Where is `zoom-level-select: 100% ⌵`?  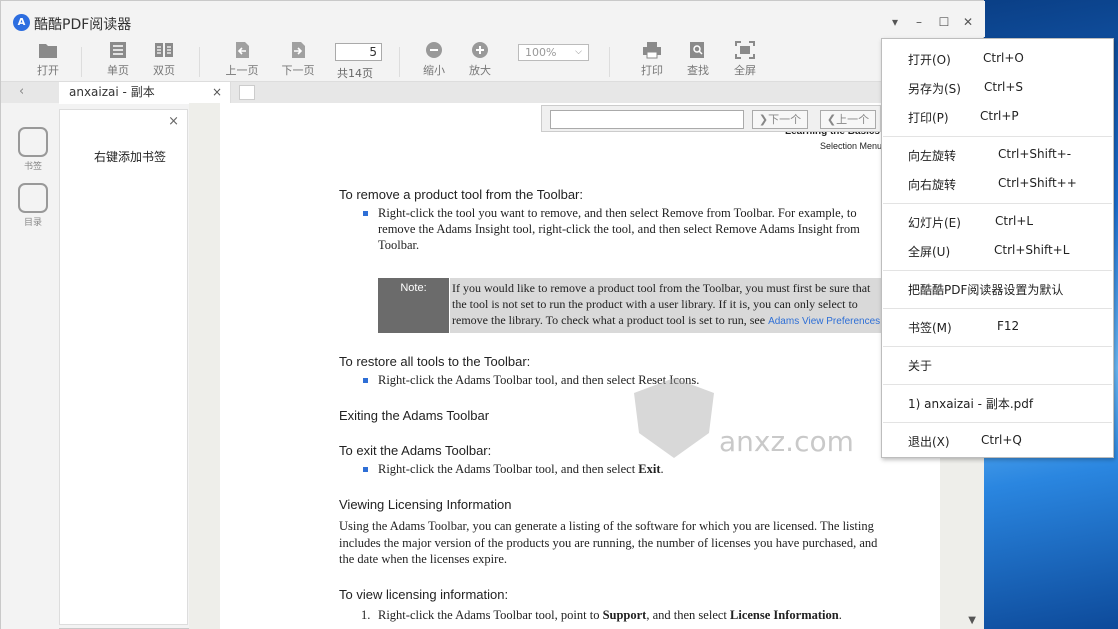 zoom-level-select: 100% ⌵ is located at coordinates (553, 52).